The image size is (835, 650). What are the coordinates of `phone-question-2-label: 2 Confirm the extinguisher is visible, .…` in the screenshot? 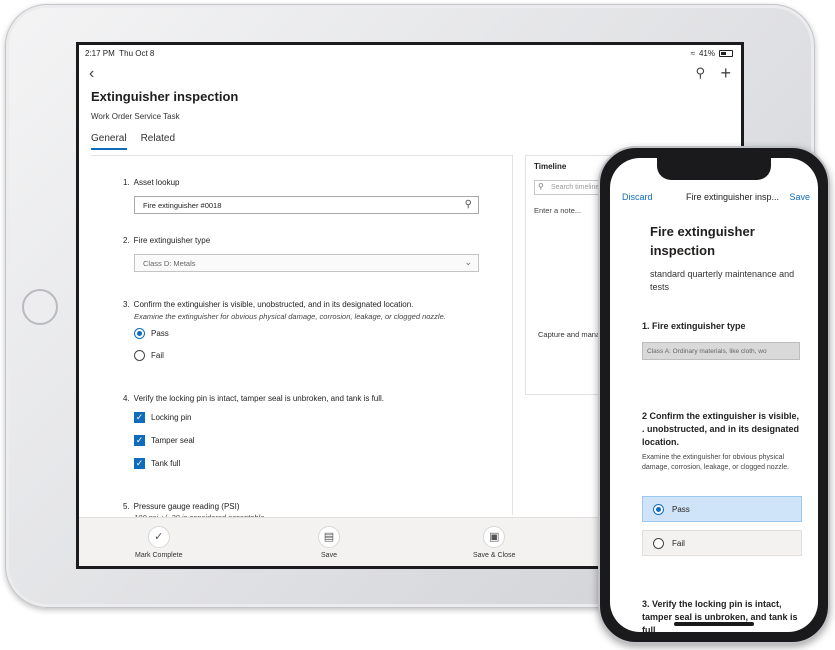 It's located at (721, 429).